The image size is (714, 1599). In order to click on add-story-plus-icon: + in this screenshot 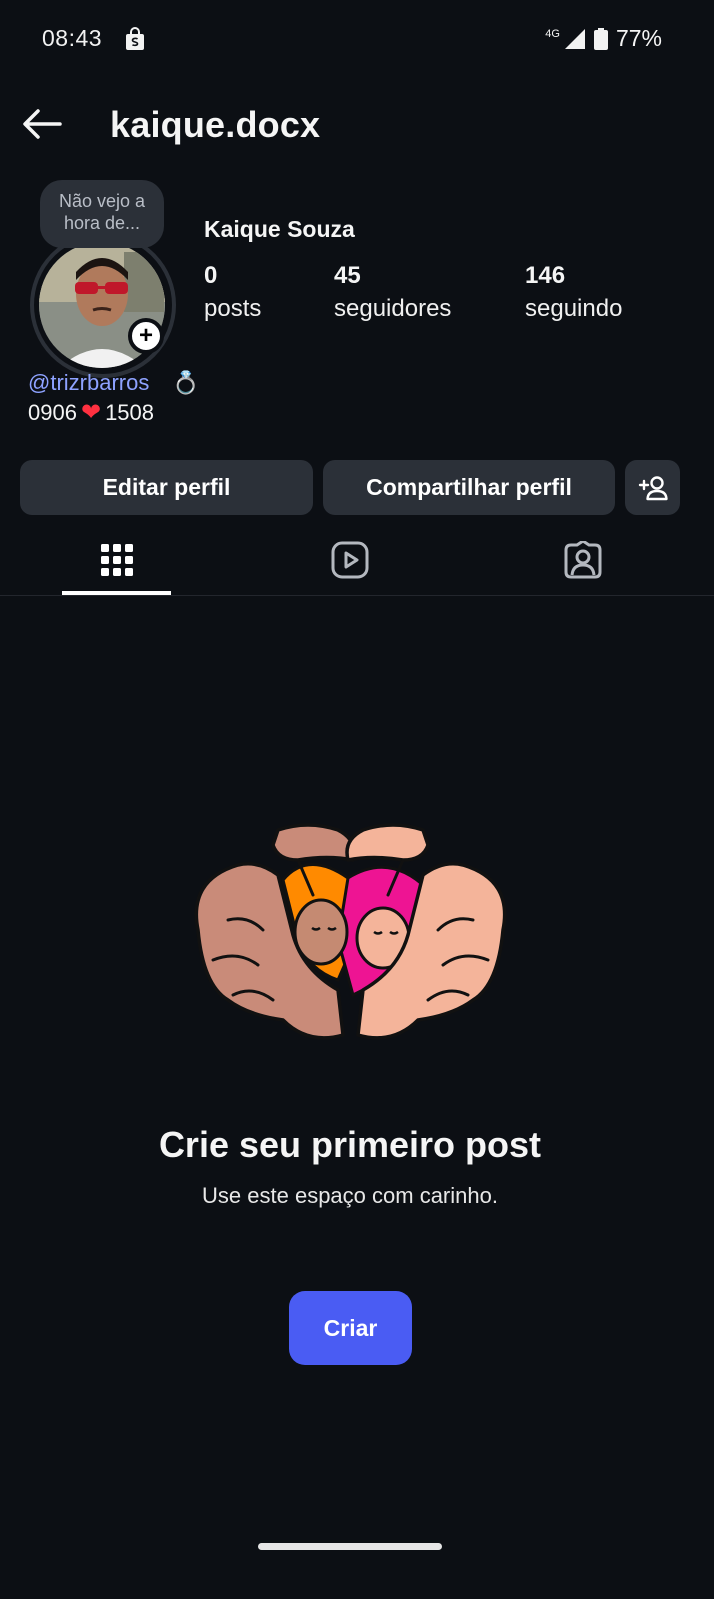, I will do `click(146, 336)`.